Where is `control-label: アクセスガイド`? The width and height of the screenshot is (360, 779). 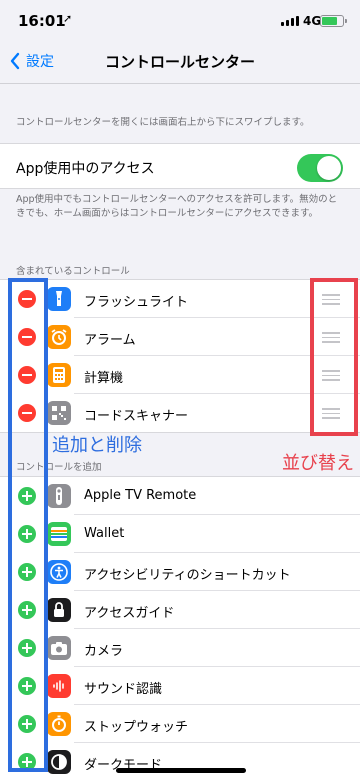 control-label: アクセスガイド is located at coordinates (129, 613).